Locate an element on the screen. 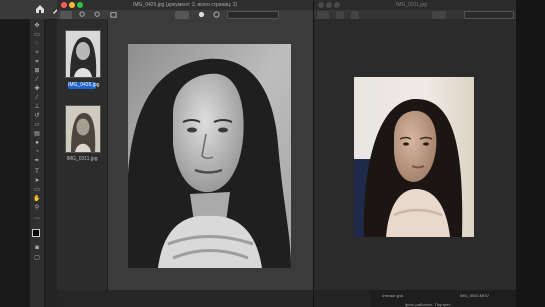  rotate-icon is located at coordinates (201, 14).